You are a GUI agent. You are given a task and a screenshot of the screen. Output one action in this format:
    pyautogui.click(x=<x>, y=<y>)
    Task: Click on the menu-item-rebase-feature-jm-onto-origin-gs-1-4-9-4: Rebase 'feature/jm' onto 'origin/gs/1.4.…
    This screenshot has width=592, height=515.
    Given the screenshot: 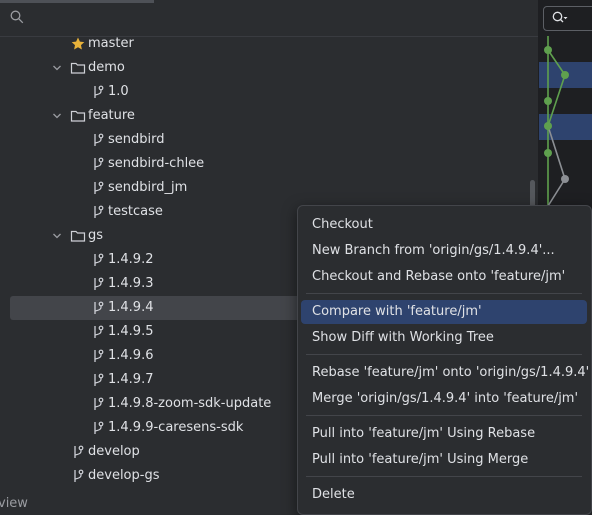 What is the action you would take?
    pyautogui.click(x=445, y=373)
    